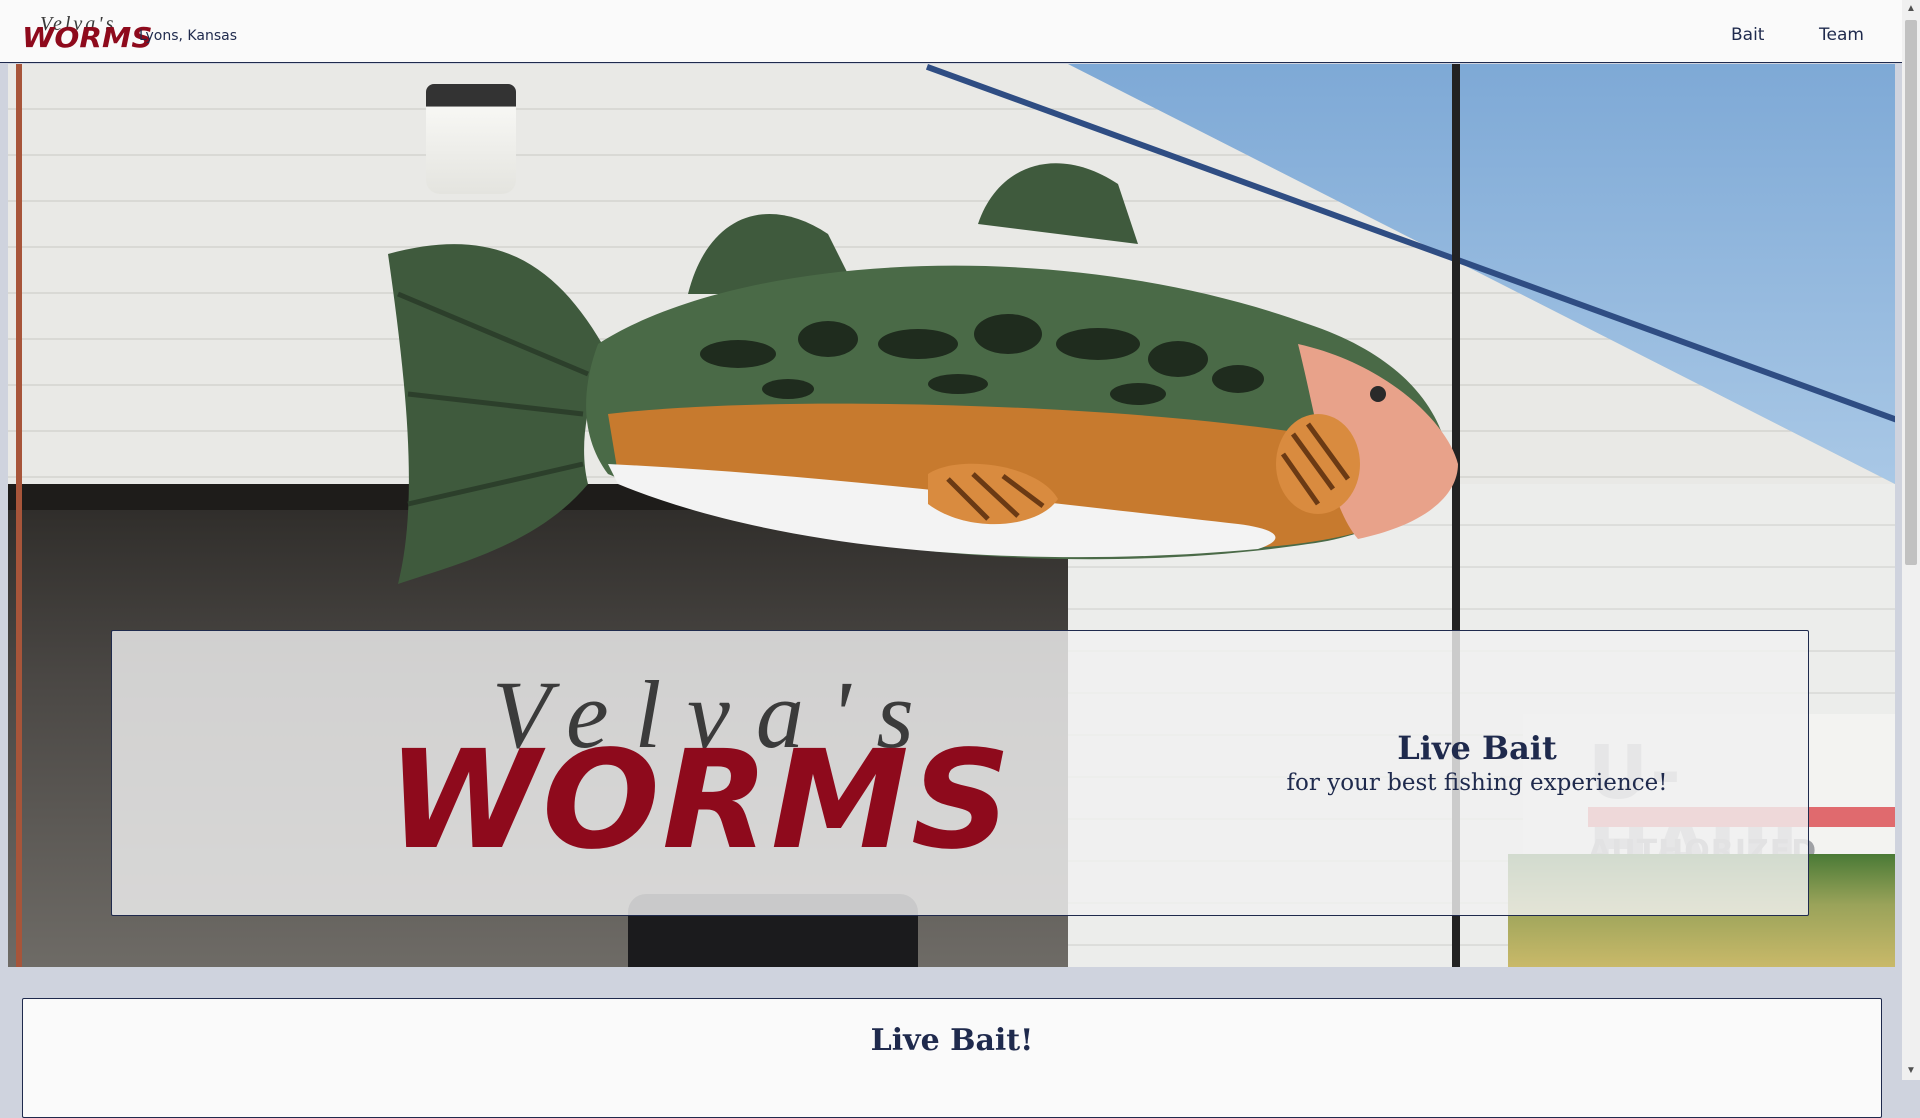 The height and width of the screenshot is (1118, 1920). Describe the element at coordinates (1477, 783) in the screenshot. I see `hero-tagline-subtitle: for your best fishing experience!` at that location.